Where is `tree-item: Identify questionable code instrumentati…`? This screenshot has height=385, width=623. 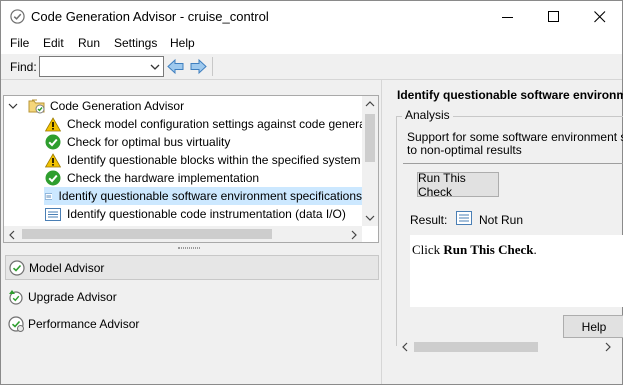
tree-item: Identify questionable code instrumentati… is located at coordinates (195, 214).